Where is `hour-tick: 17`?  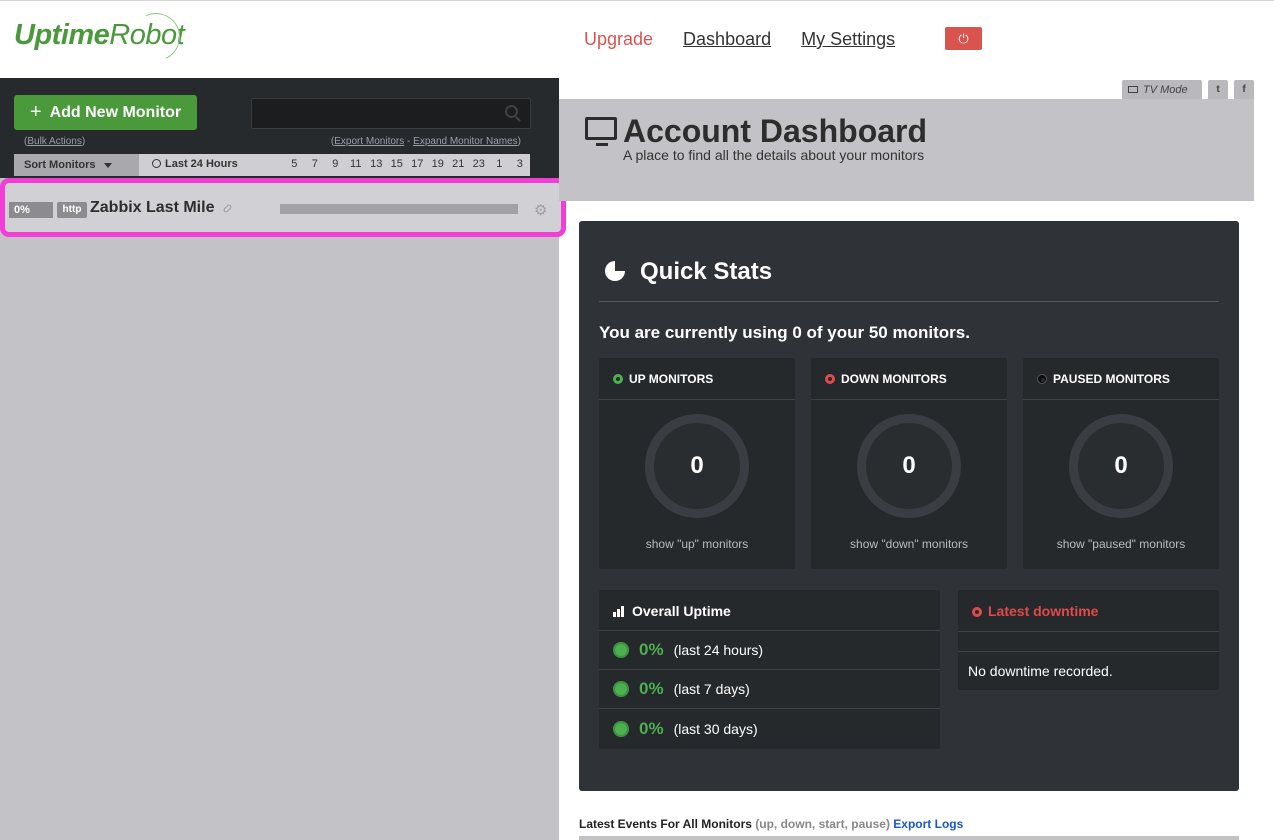 hour-tick: 17 is located at coordinates (417, 164).